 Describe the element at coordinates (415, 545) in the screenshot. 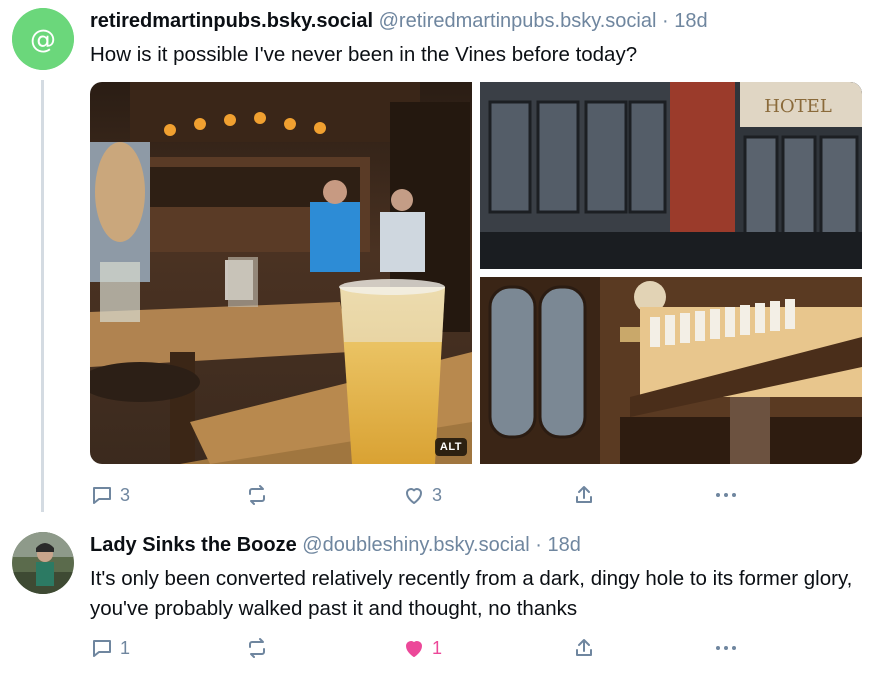

I see `author-handle: @doubleshiny.bsky.social` at that location.